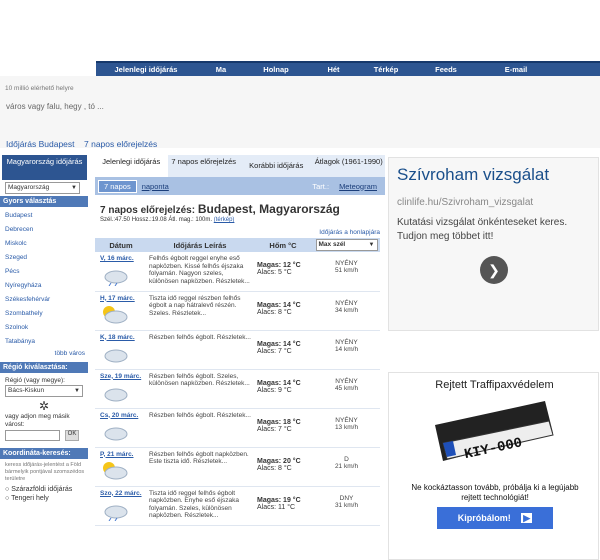  Describe the element at coordinates (117, 186) in the screenshot. I see `subtab-7day: 7 napos` at that location.